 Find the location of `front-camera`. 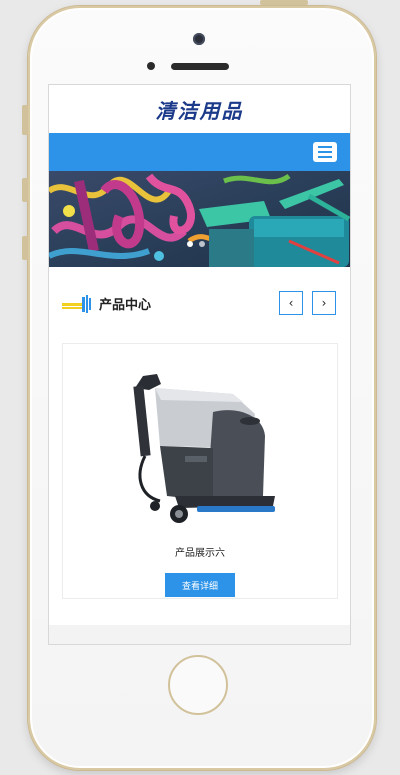

front-camera is located at coordinates (199, 39).